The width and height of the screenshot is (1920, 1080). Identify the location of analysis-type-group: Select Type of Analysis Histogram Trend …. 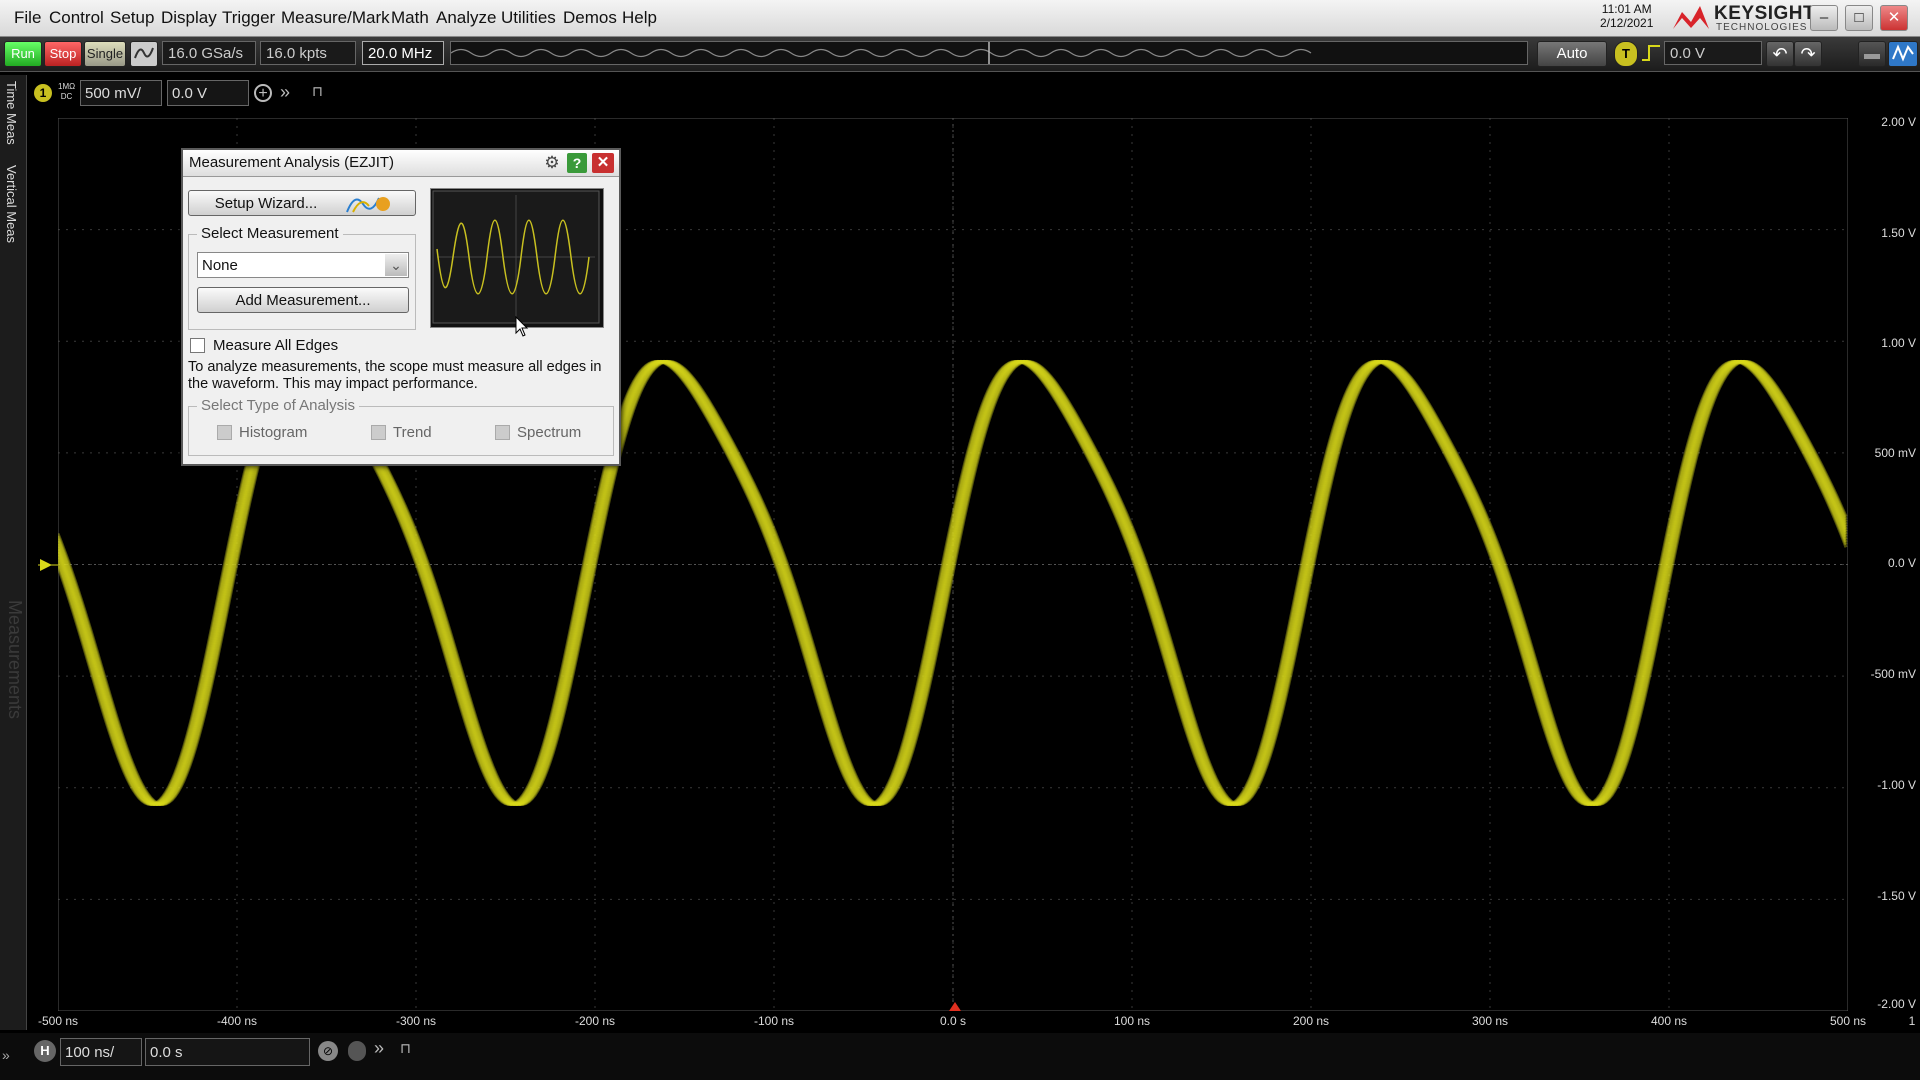
(401, 426).